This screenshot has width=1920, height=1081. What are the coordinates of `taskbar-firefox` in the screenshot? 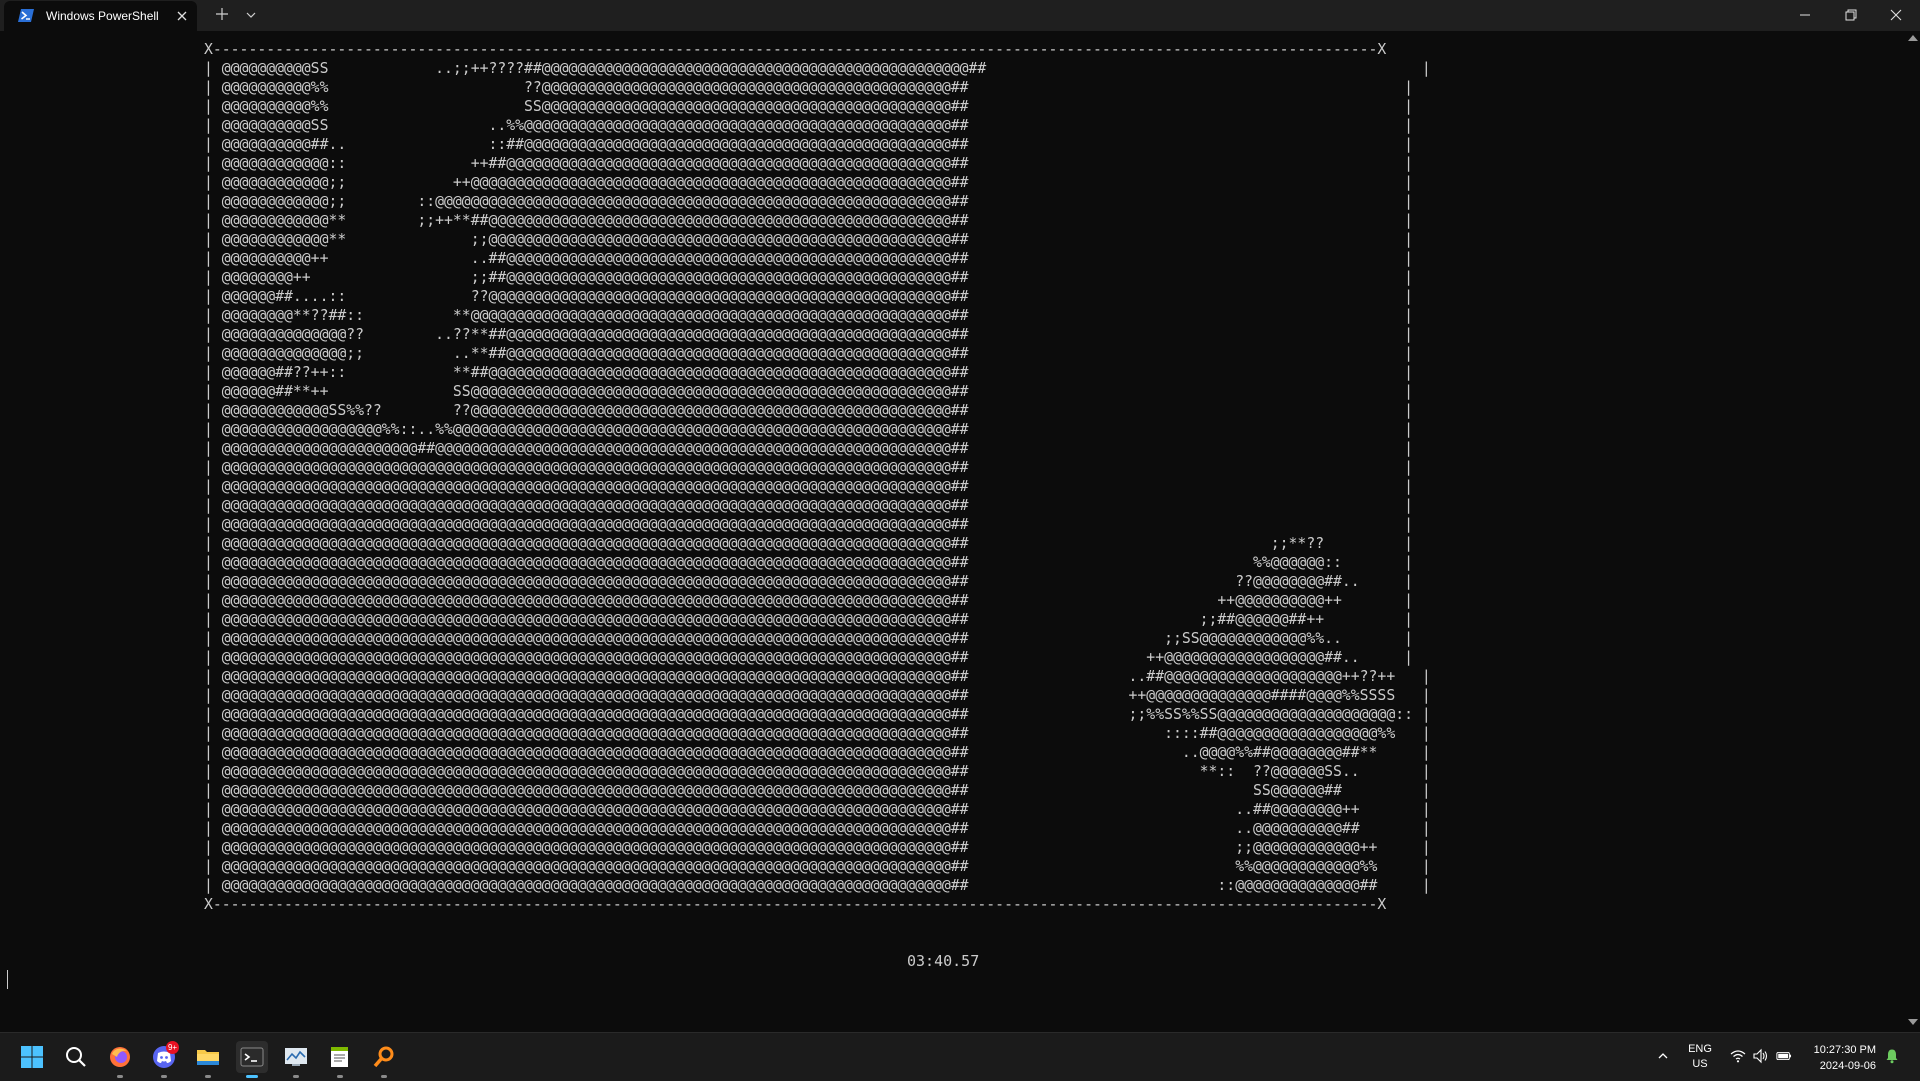 It's located at (120, 1059).